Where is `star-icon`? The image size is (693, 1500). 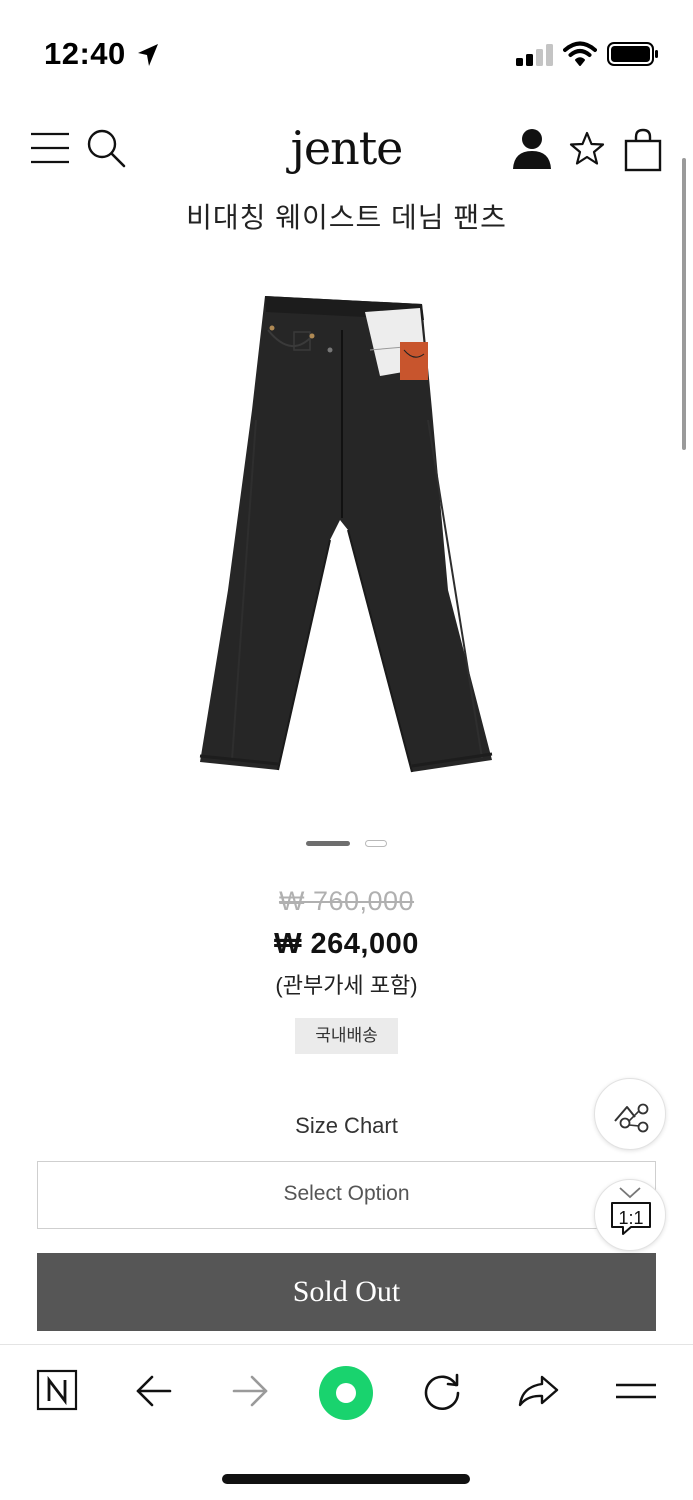 star-icon is located at coordinates (587, 149).